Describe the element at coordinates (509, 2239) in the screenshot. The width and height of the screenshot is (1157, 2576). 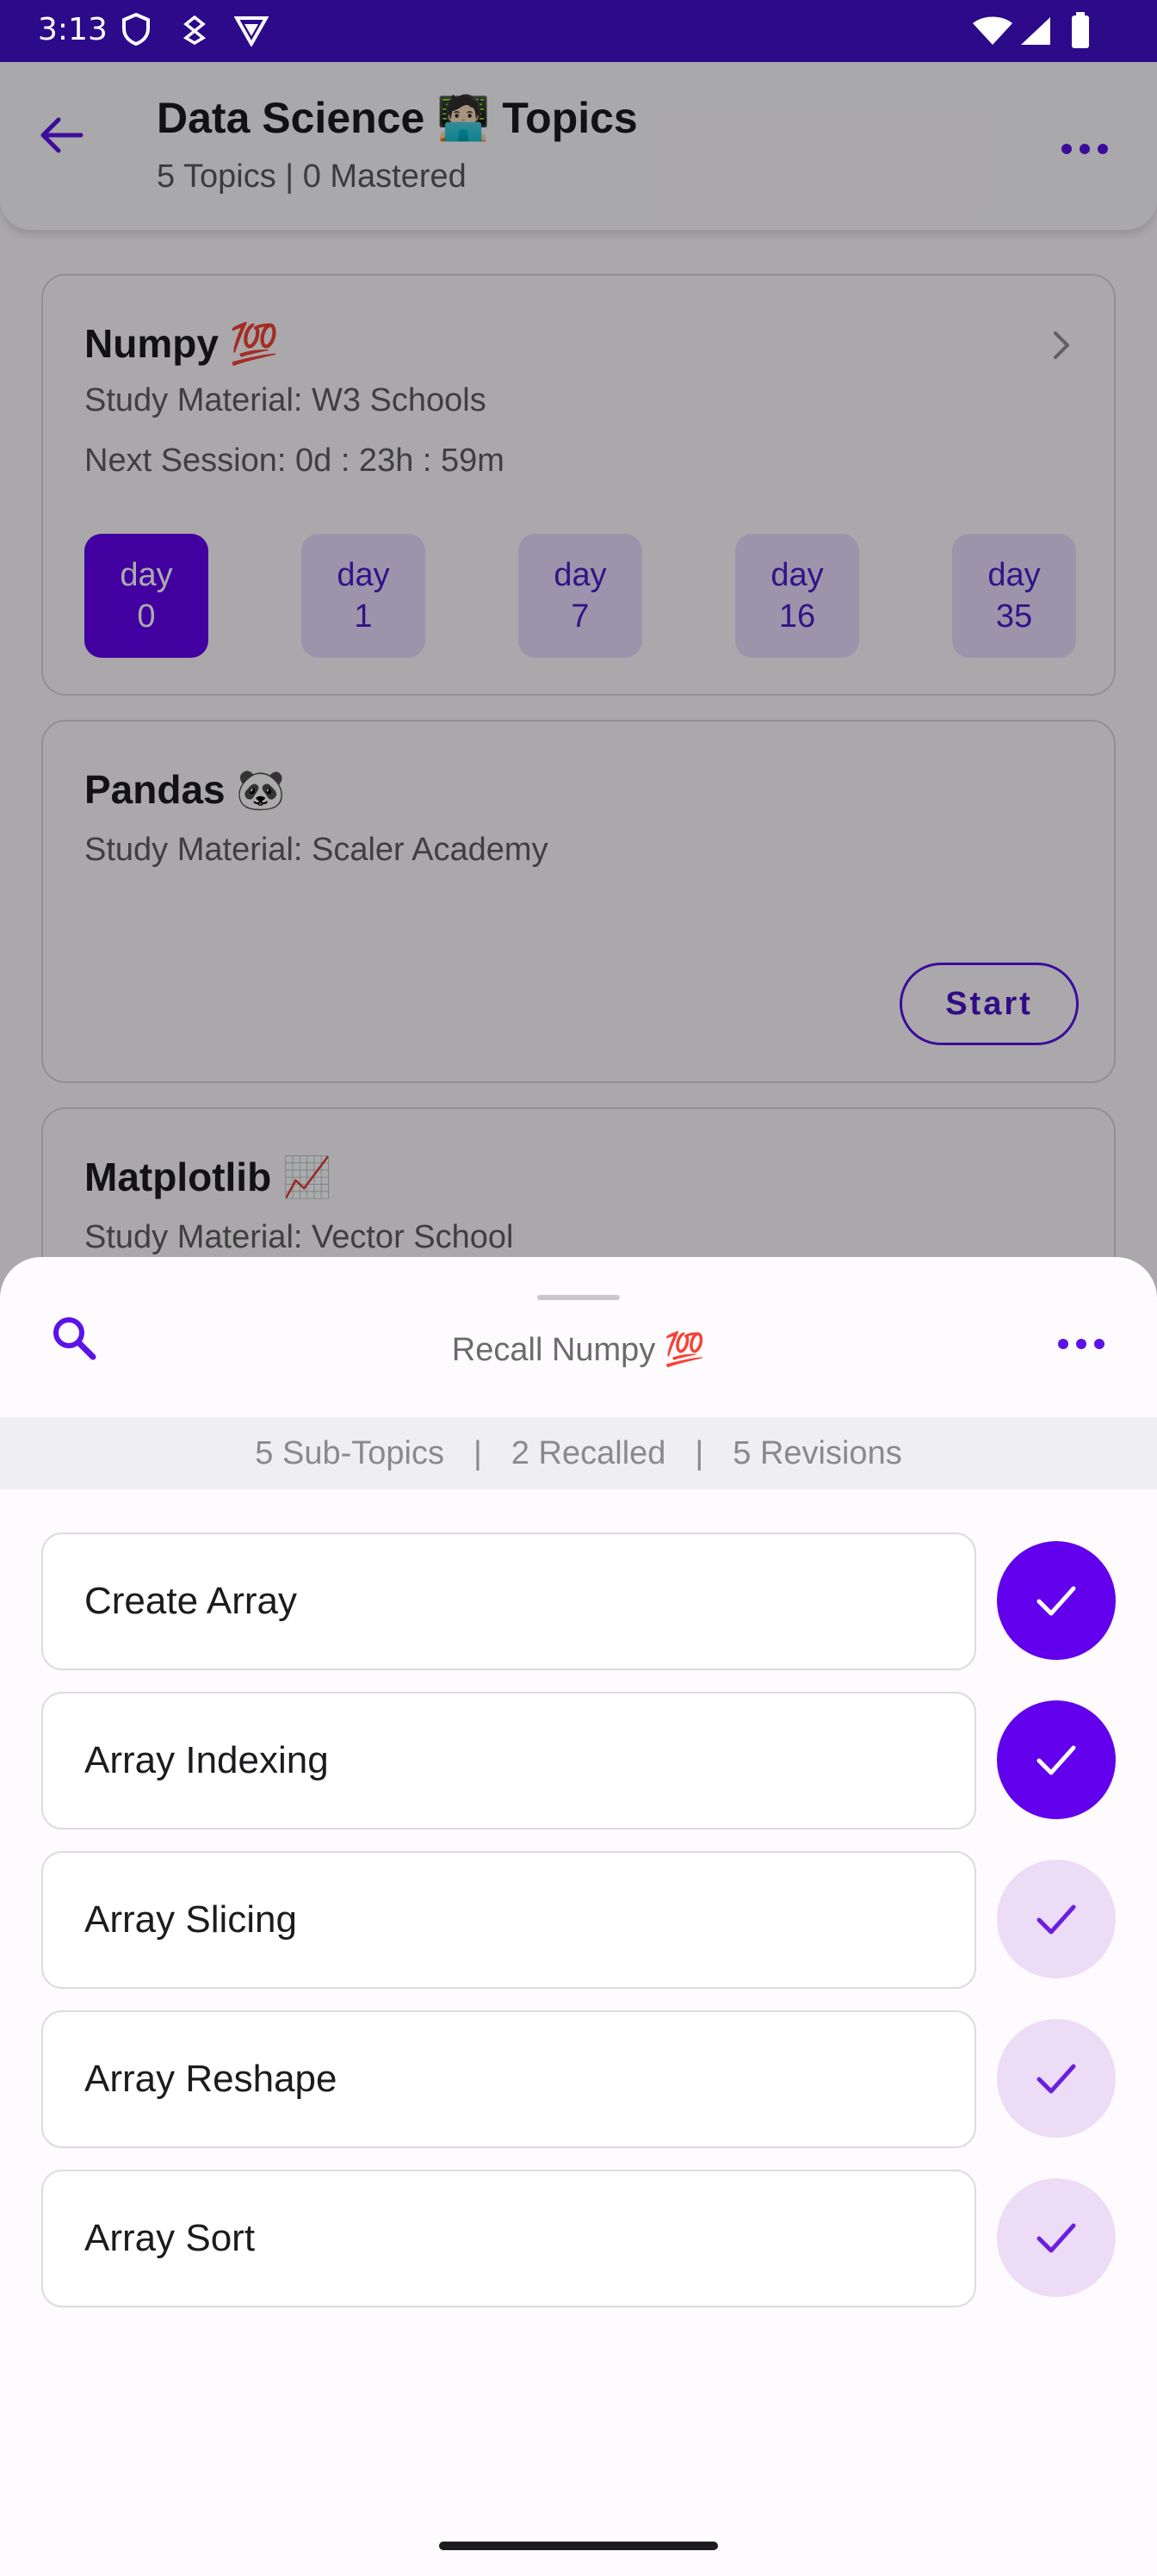
I see `subtopic-field: Array Sort` at that location.